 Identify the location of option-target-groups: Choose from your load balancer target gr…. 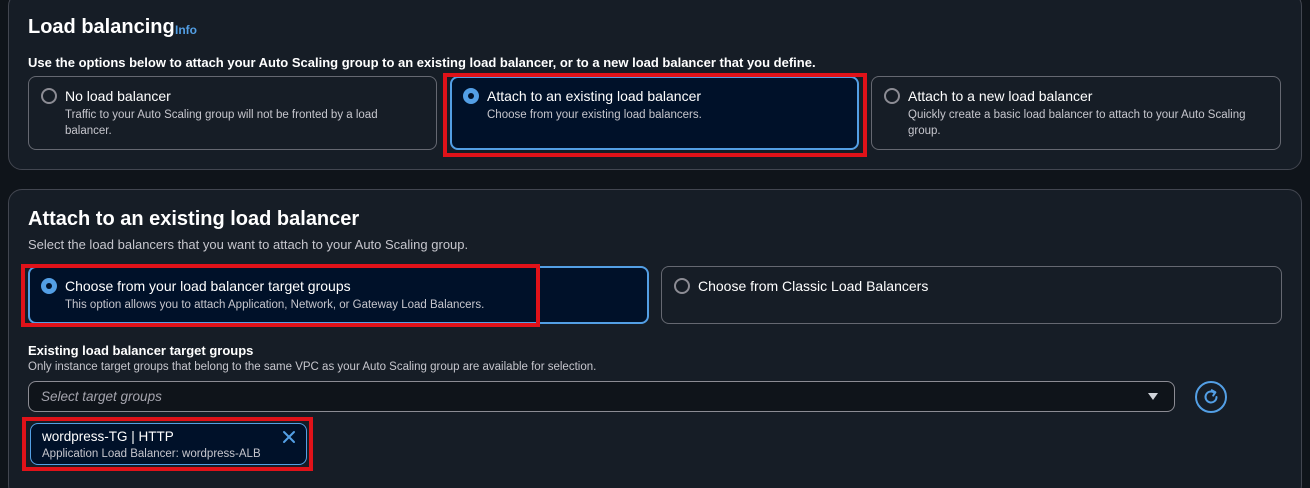
(338, 295).